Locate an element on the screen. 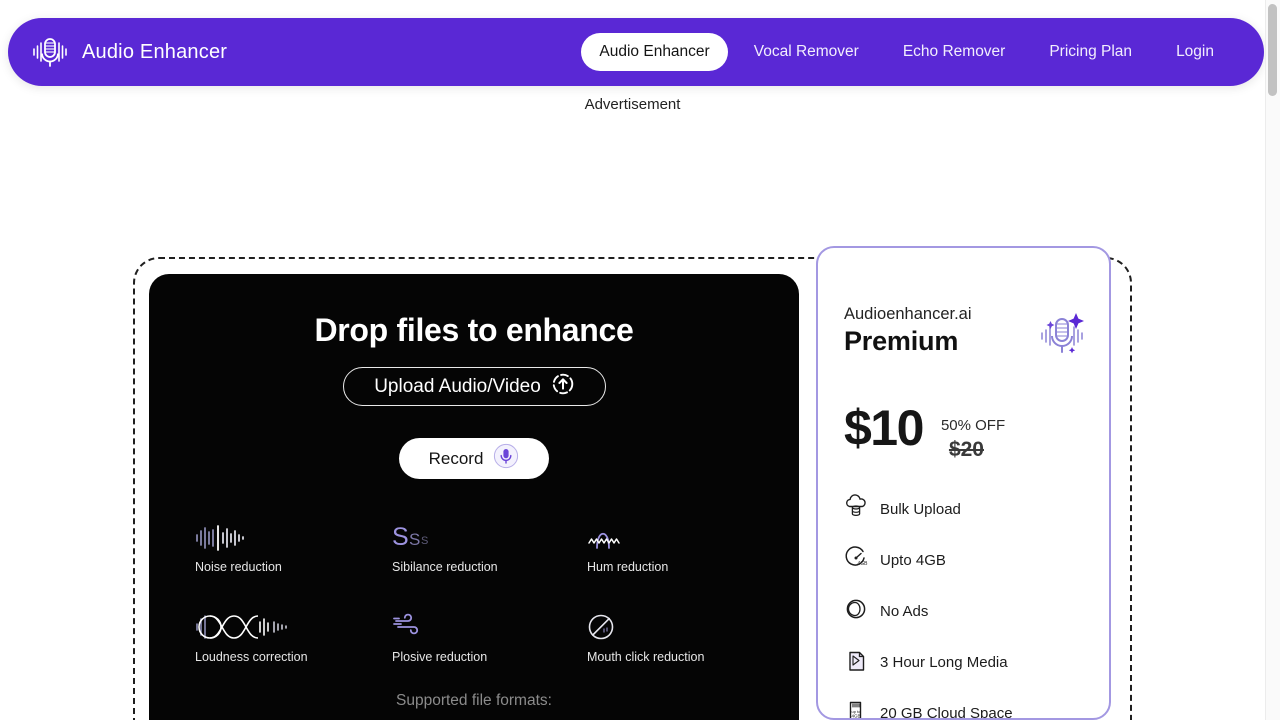 This screenshot has height=720, width=1280. feature-label: Sibilance reduction is located at coordinates (445, 567).